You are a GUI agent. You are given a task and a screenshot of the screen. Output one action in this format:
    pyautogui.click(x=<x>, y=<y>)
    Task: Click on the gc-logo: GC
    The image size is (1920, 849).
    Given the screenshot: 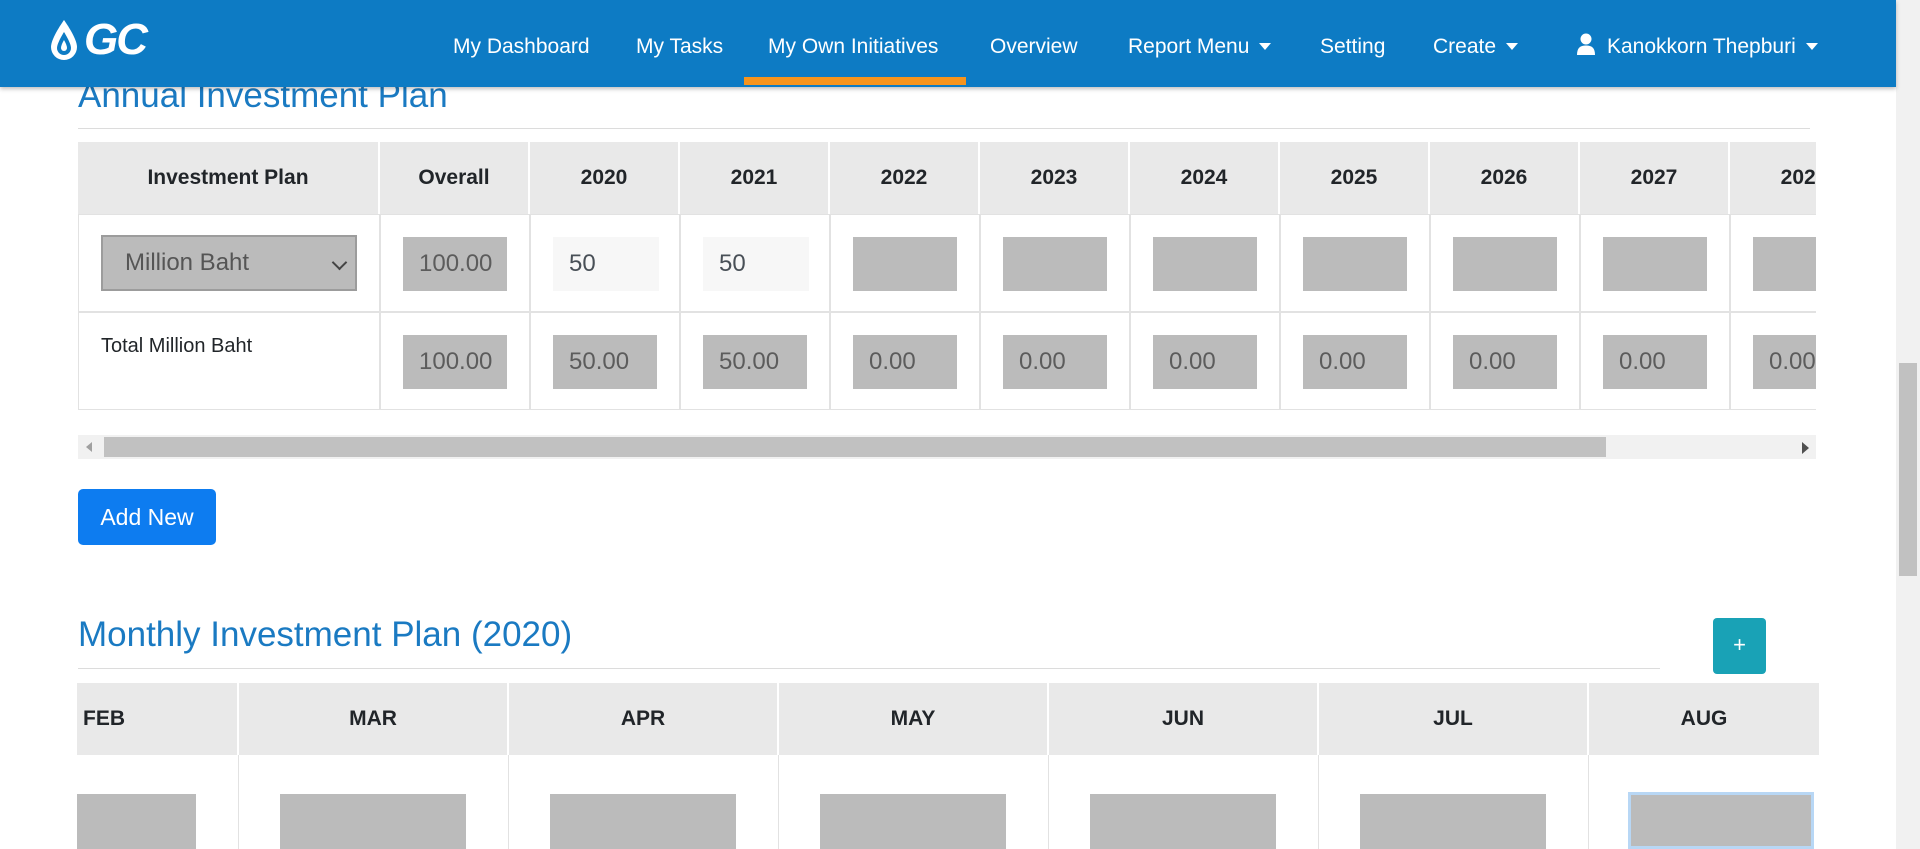 What is the action you would take?
    pyautogui.click(x=98, y=39)
    